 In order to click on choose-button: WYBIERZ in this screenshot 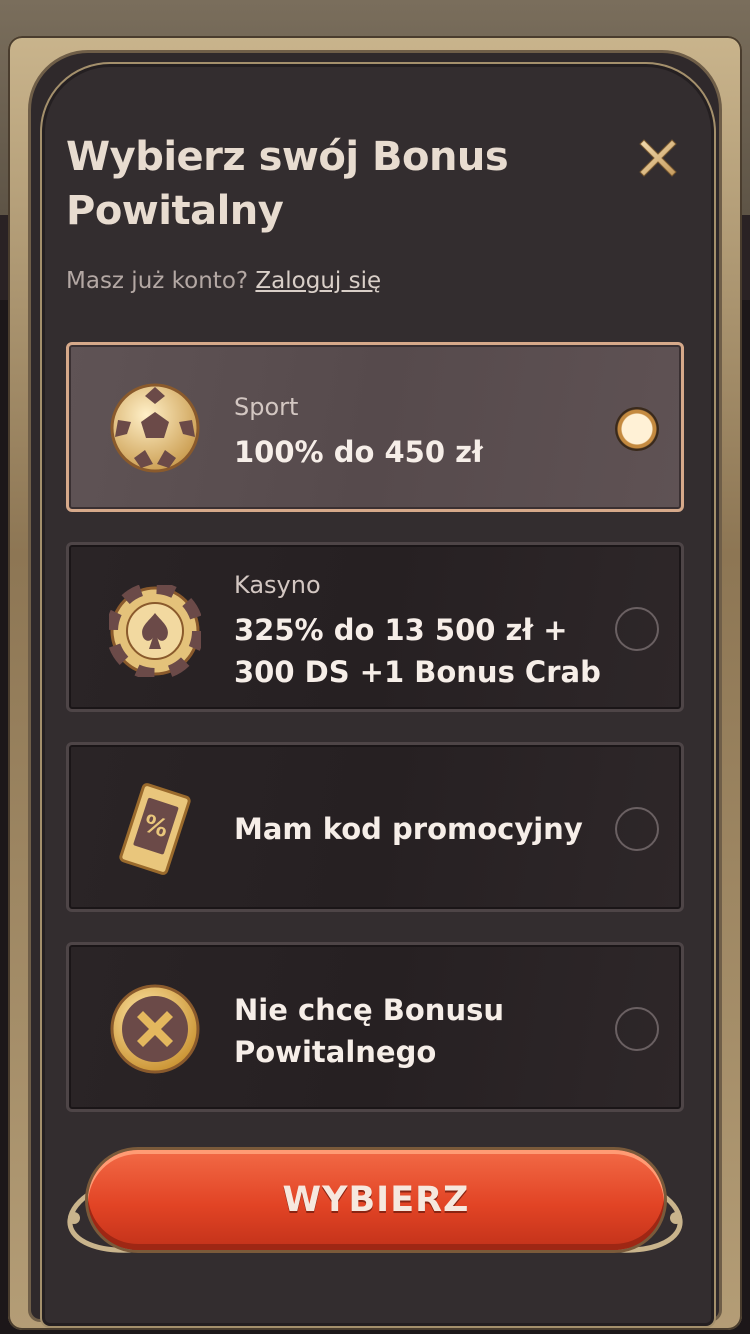, I will do `click(376, 1200)`.